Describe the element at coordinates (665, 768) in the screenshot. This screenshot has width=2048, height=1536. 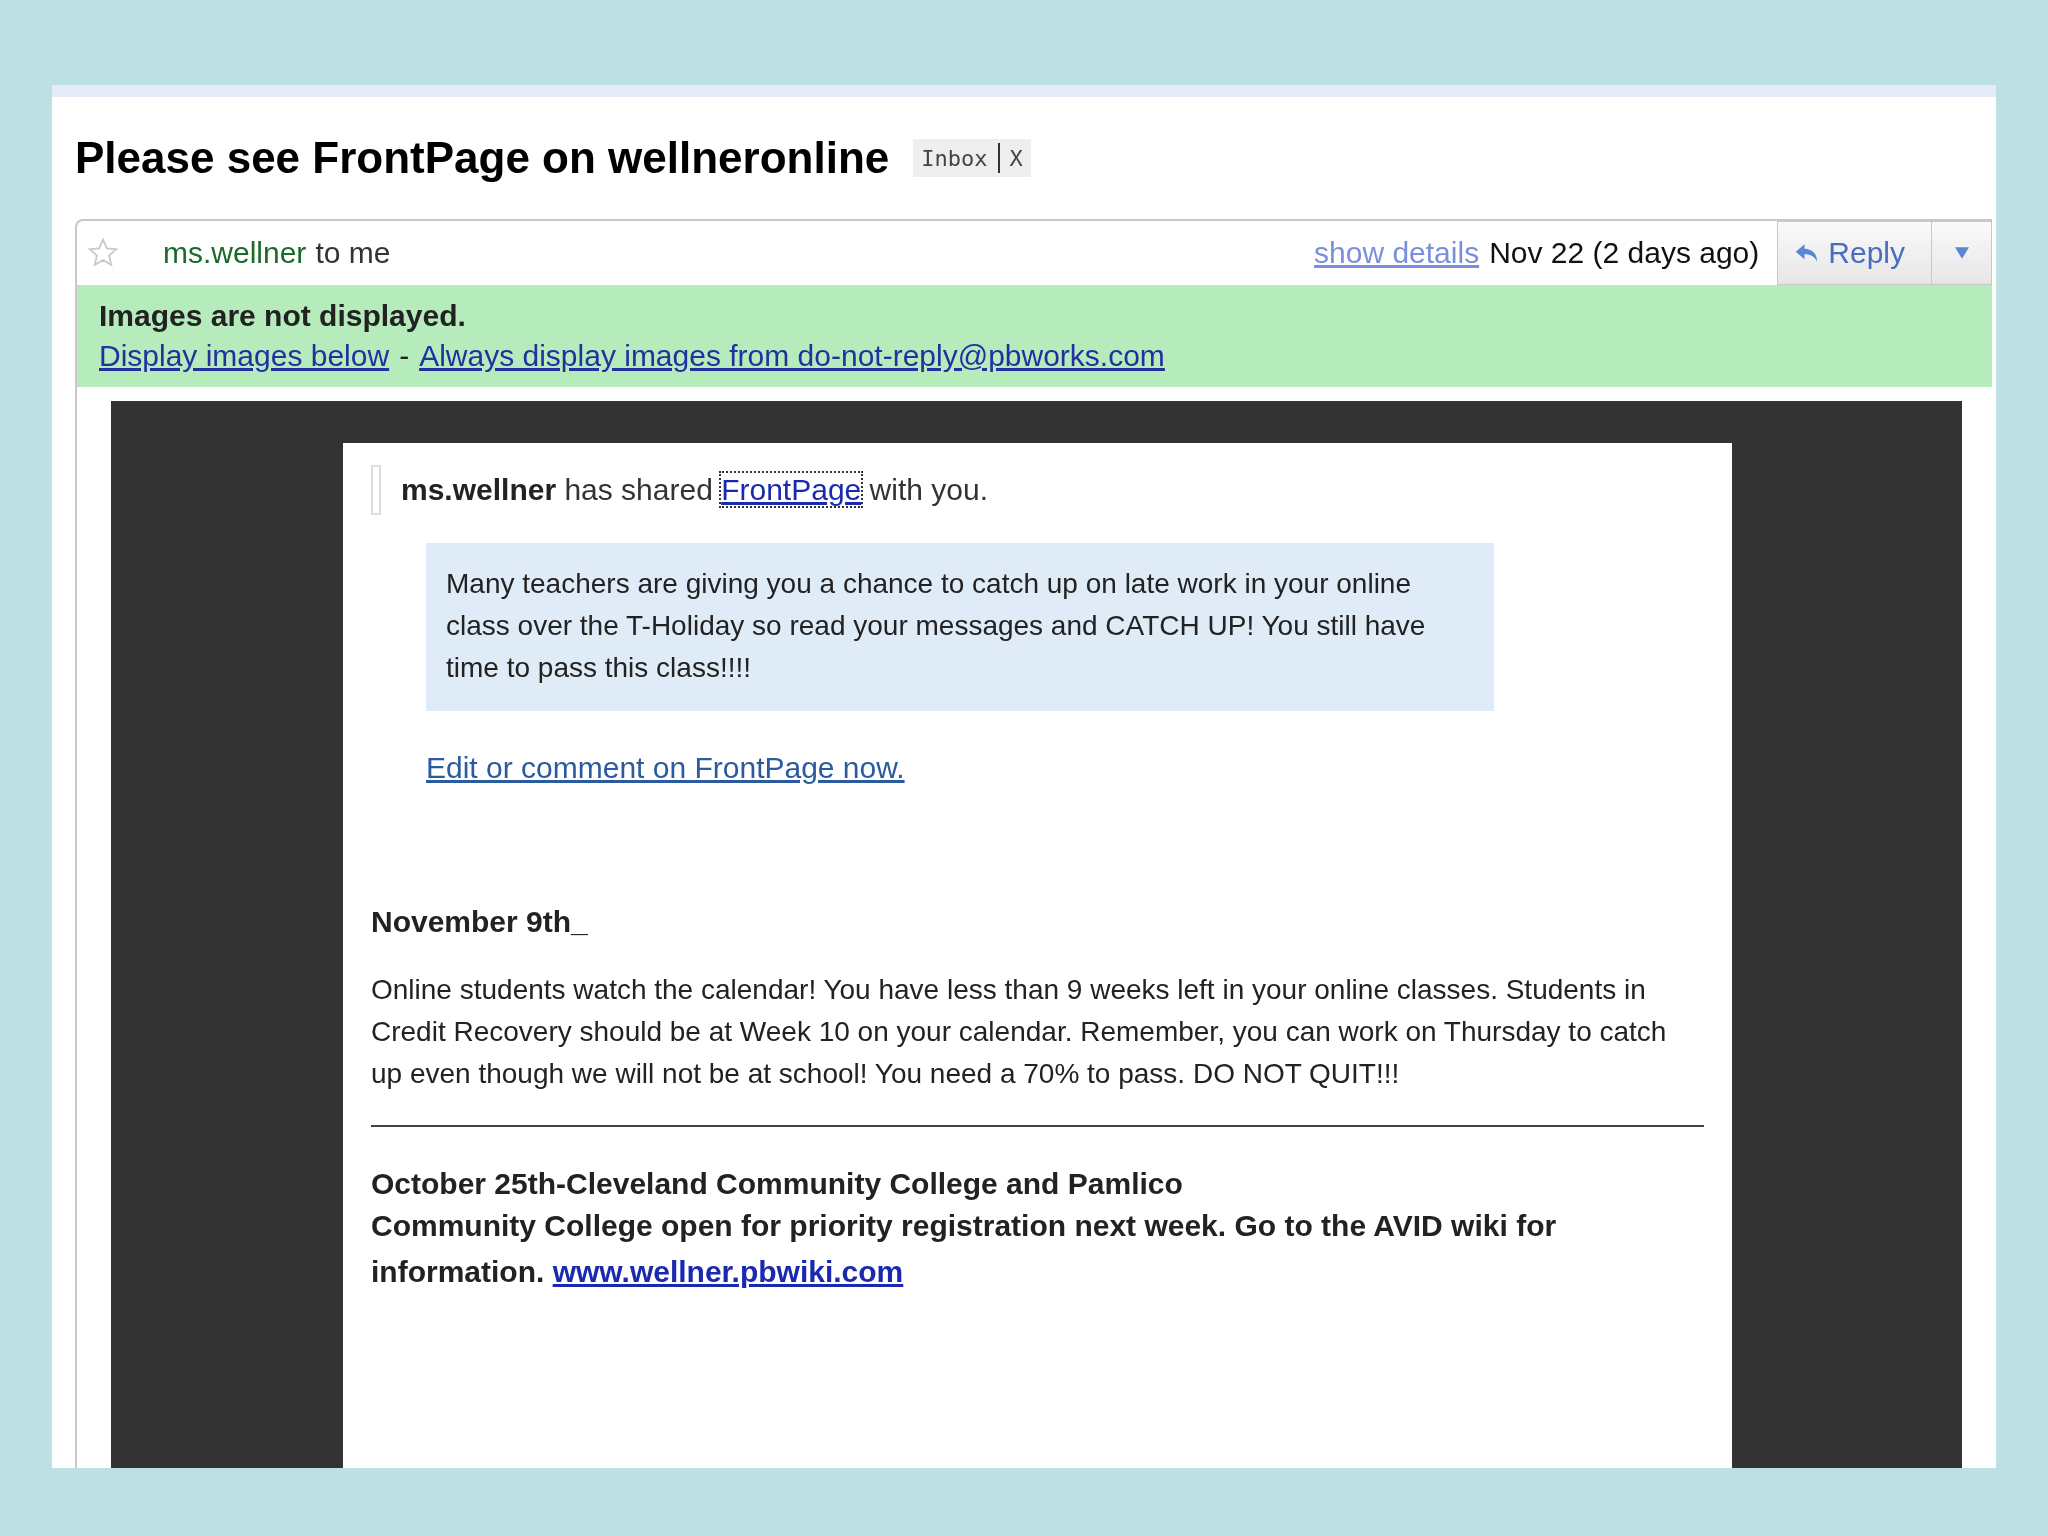
I see `edit-comment-link: Edit or comment on FrontPage now.` at that location.